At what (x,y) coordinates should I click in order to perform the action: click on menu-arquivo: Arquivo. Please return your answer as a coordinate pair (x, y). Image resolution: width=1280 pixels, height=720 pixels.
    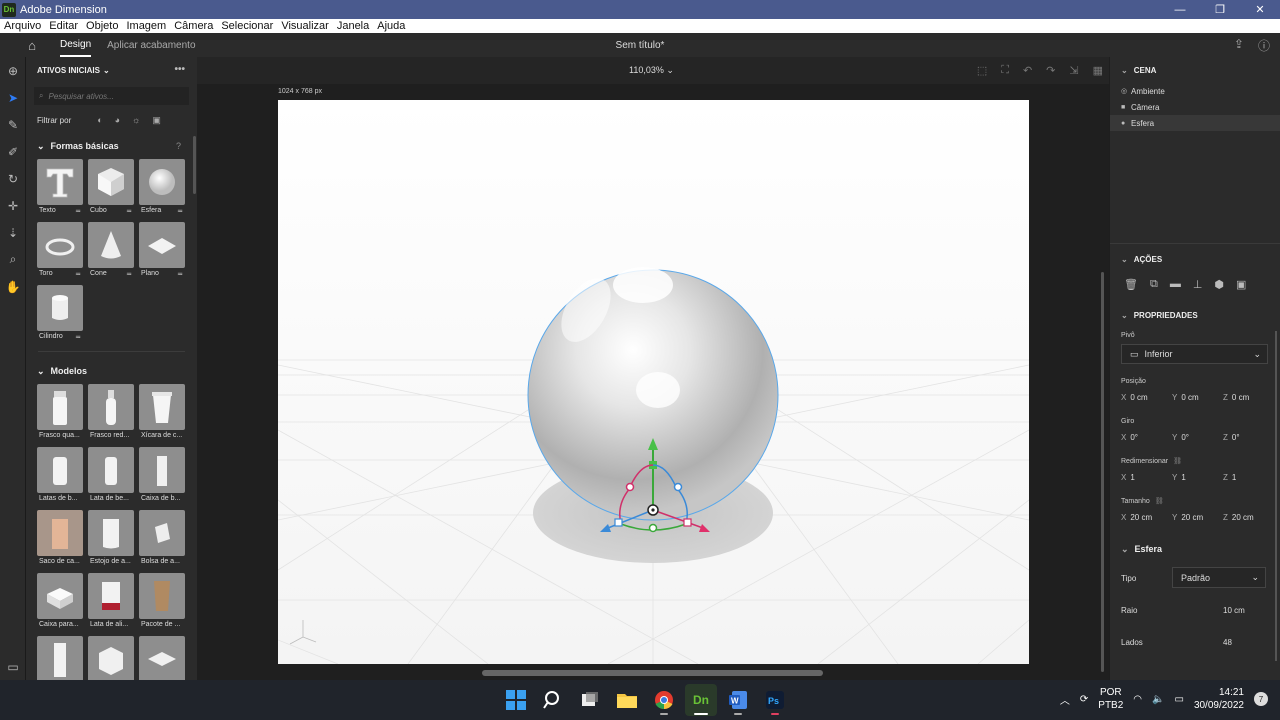
    Looking at the image, I should click on (22, 26).